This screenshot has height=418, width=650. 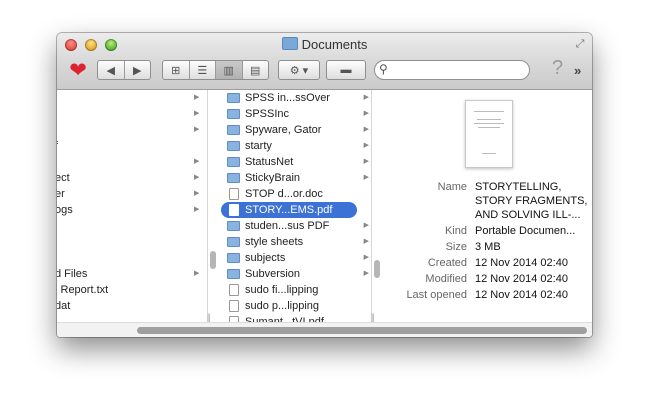 I want to click on coverflow-view-button: ▤, so click(x=256, y=70).